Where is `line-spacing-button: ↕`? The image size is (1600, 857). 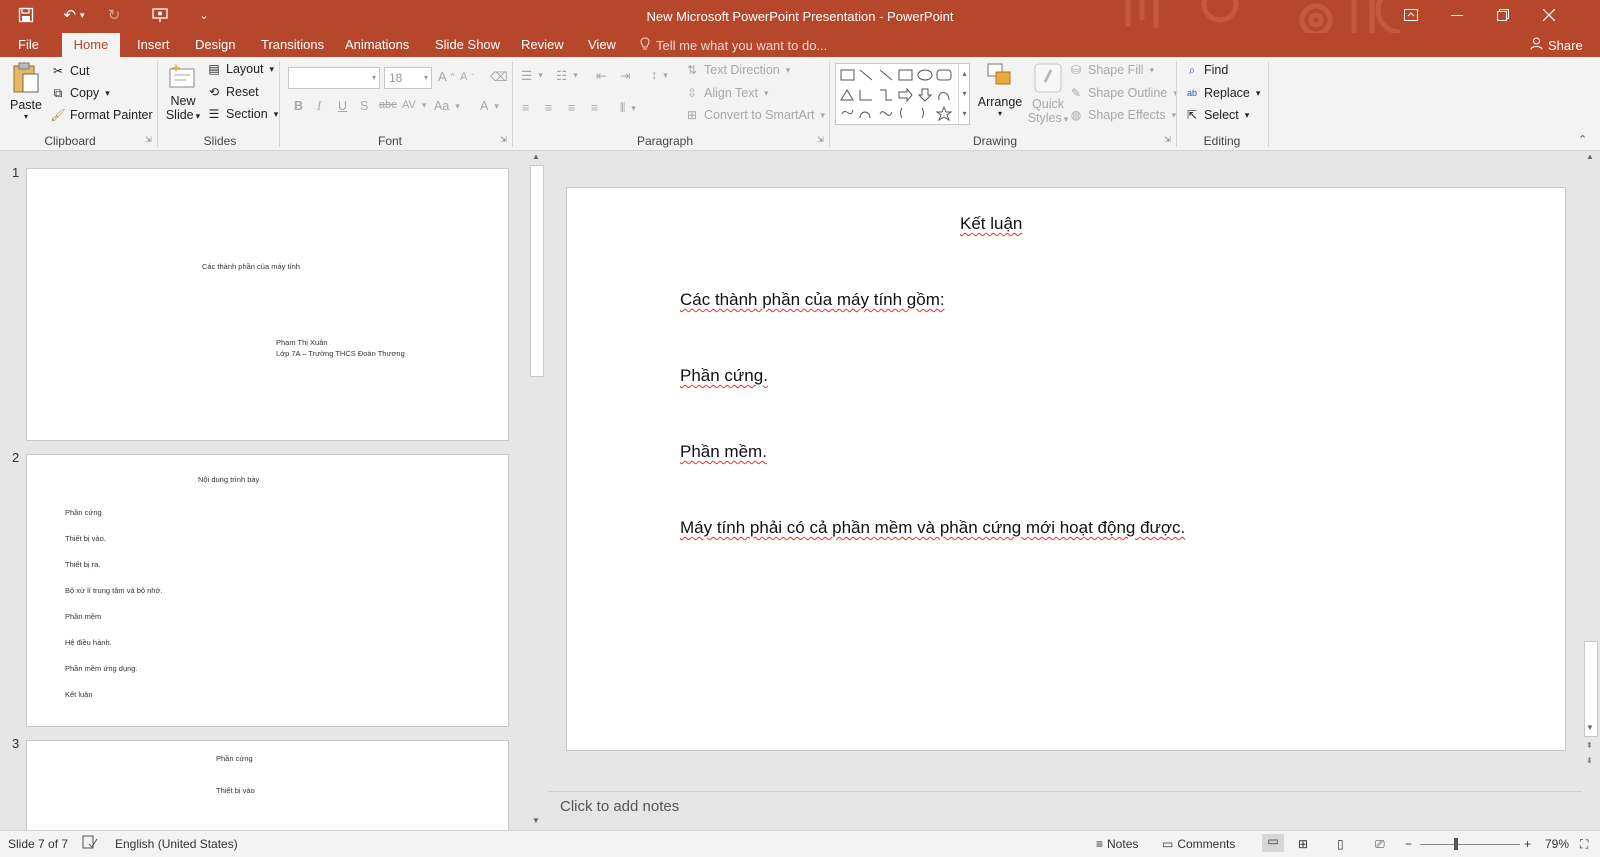 line-spacing-button: ↕ is located at coordinates (659, 75).